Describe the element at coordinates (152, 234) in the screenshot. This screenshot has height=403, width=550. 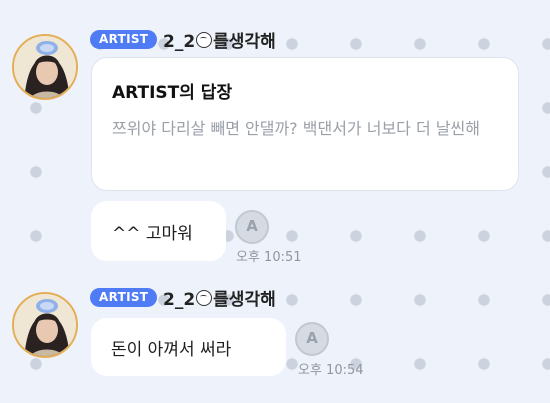
I see `message-text: ^^ 고마워` at that location.